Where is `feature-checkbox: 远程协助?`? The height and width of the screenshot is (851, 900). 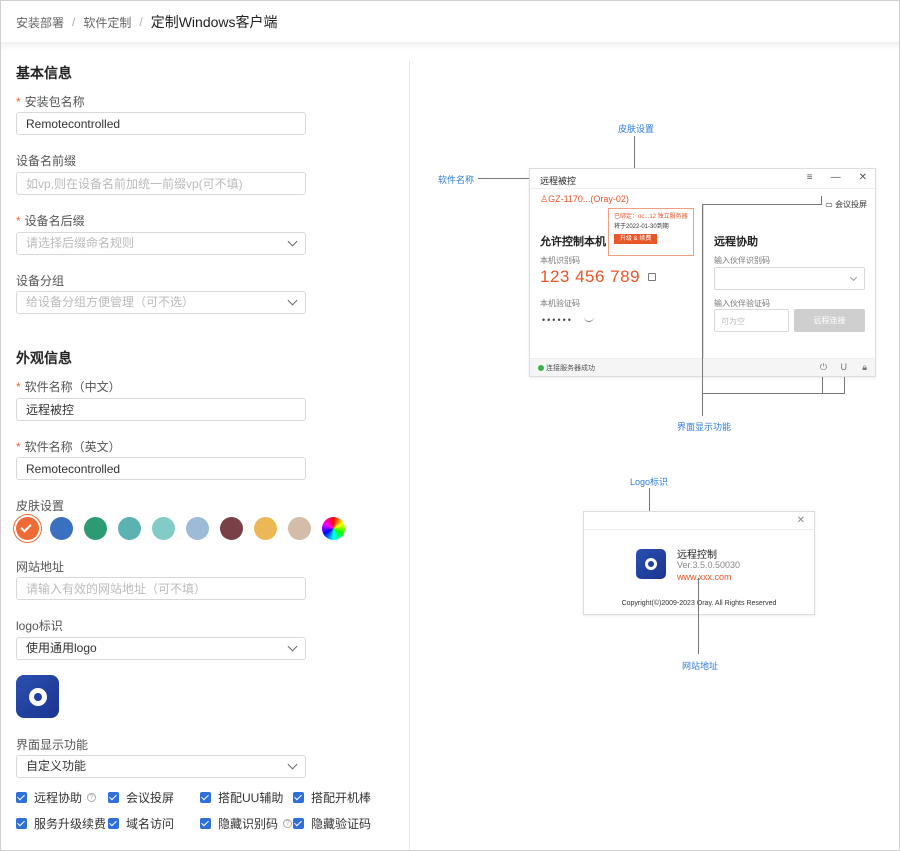
feature-checkbox: 远程协助? is located at coordinates (56, 797).